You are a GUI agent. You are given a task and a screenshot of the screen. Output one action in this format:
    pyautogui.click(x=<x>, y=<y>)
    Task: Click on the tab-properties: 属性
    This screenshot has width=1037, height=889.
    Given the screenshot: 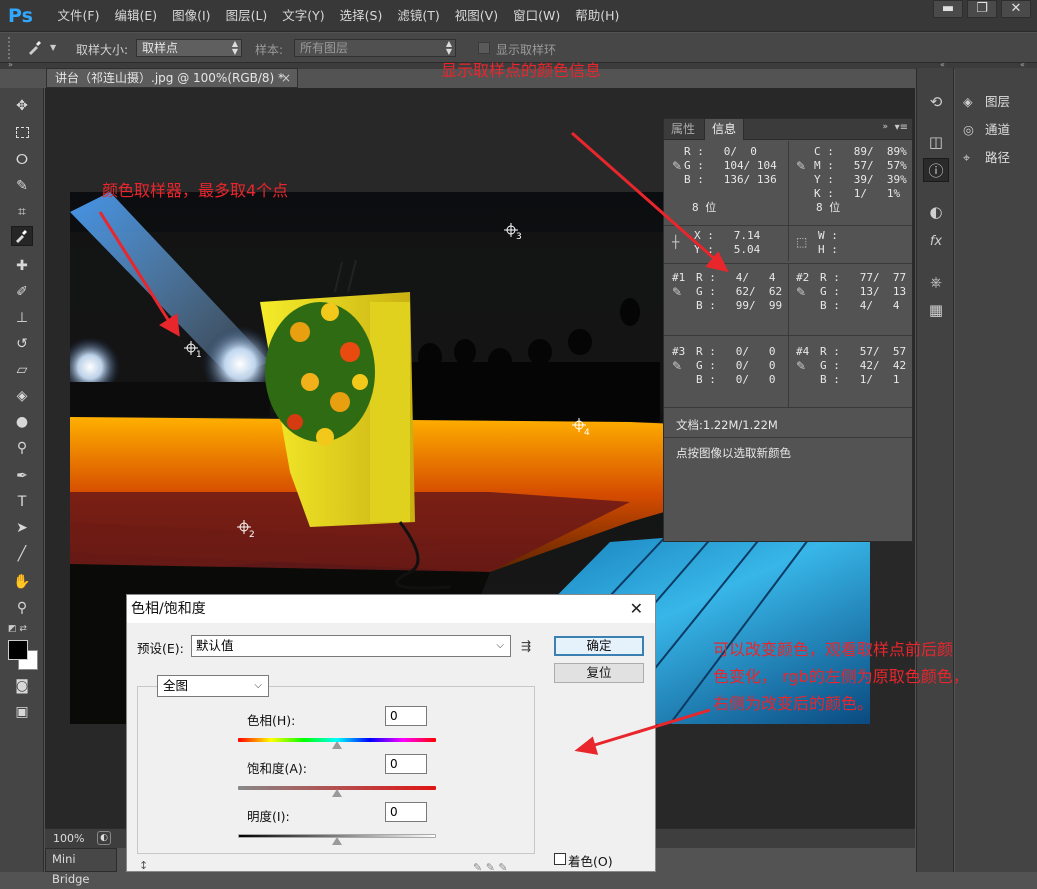 What is the action you would take?
    pyautogui.click(x=683, y=129)
    